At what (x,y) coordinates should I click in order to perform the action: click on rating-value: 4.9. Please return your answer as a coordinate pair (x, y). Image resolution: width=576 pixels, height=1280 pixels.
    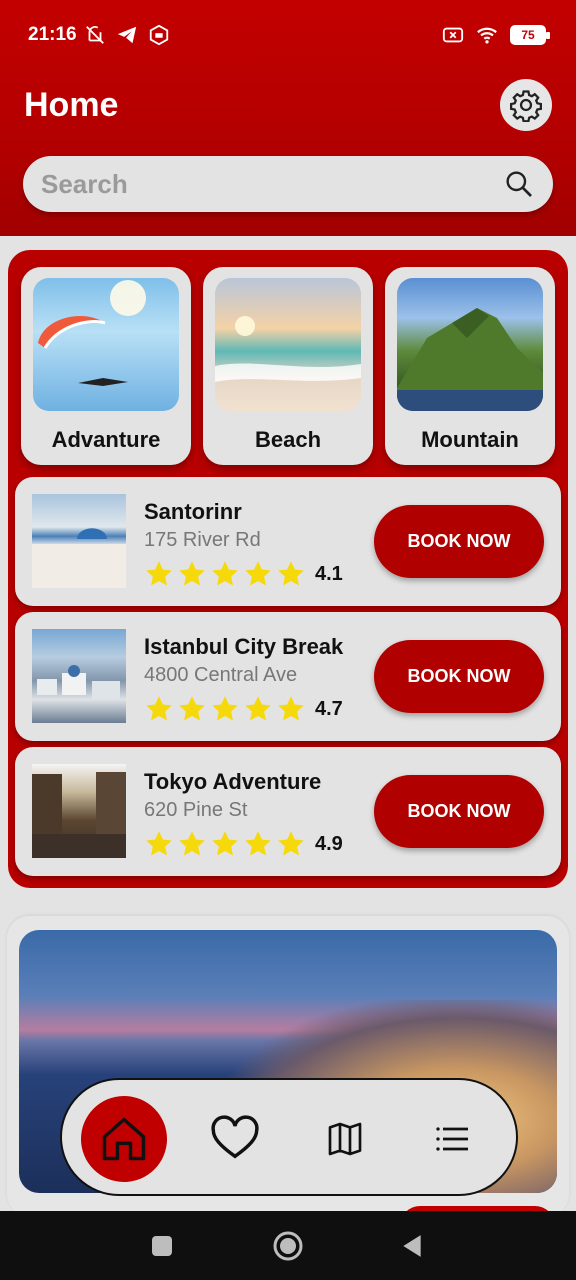
    Looking at the image, I should click on (329, 843).